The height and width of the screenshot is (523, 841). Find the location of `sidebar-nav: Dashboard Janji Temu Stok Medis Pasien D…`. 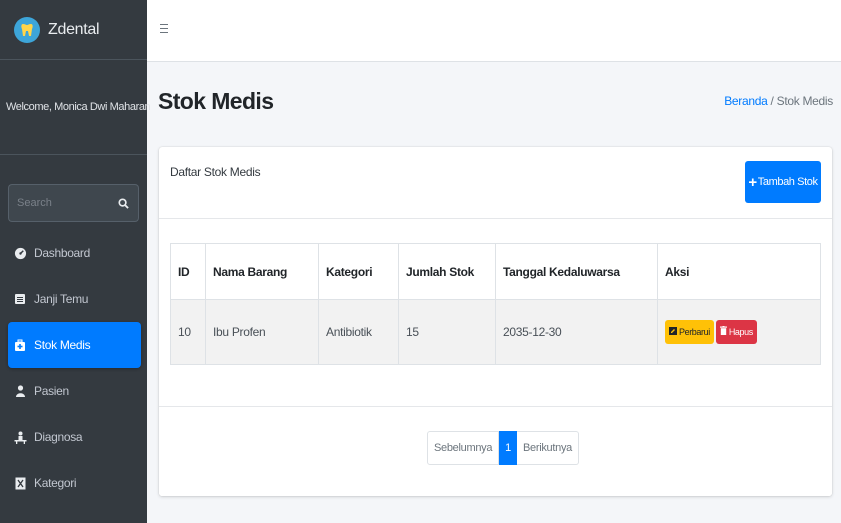

sidebar-nav: Dashboard Janji Temu Stok Medis Pasien D… is located at coordinates (74, 368).